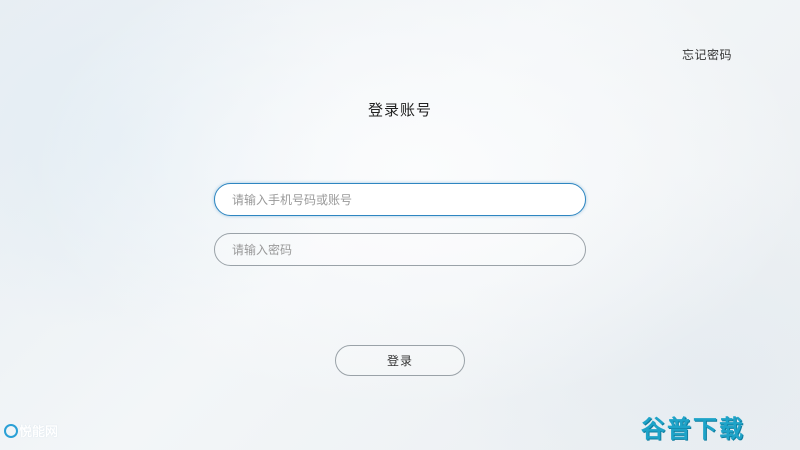 The height and width of the screenshot is (450, 800). I want to click on watermark: 谷普下载, so click(693, 429).